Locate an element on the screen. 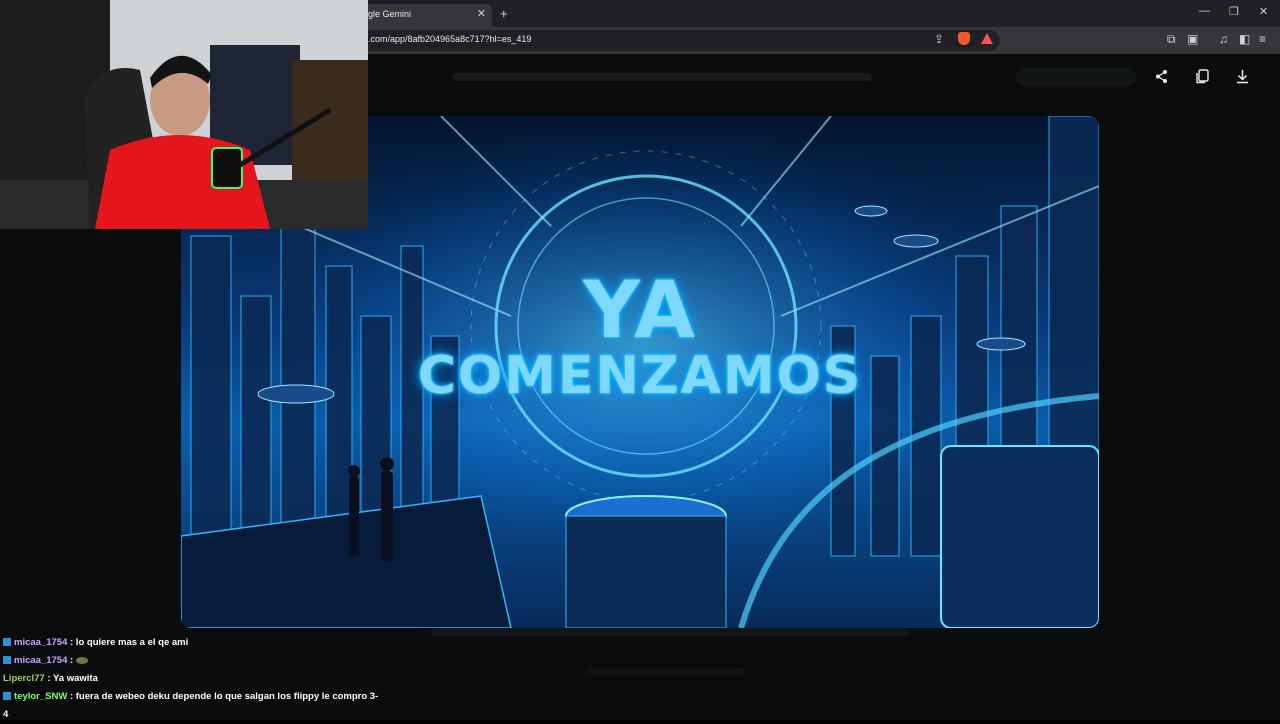 Image resolution: width=1280 pixels, height=724 pixels. image-title-line-2: COMENZAMOS is located at coordinates (640, 376).